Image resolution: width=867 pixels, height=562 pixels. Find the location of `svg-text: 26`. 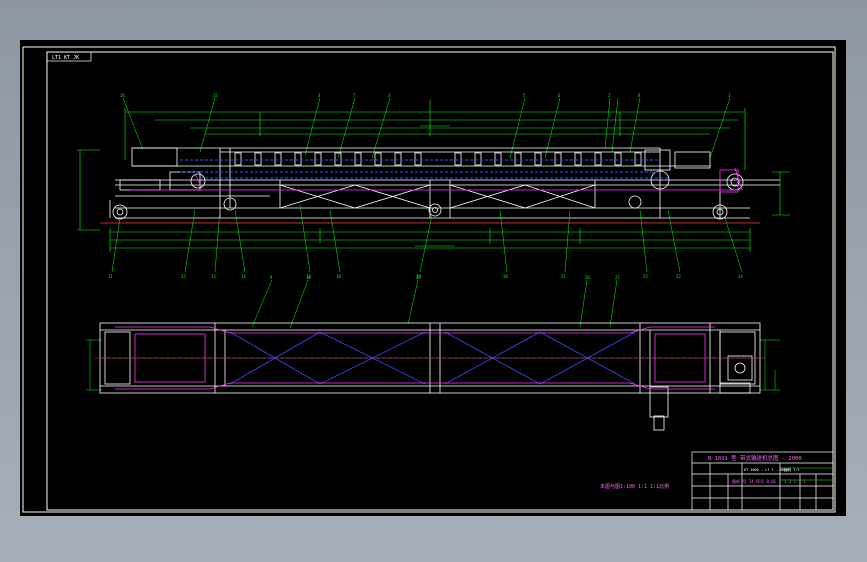

svg-text: 26 is located at coordinates (587, 277).